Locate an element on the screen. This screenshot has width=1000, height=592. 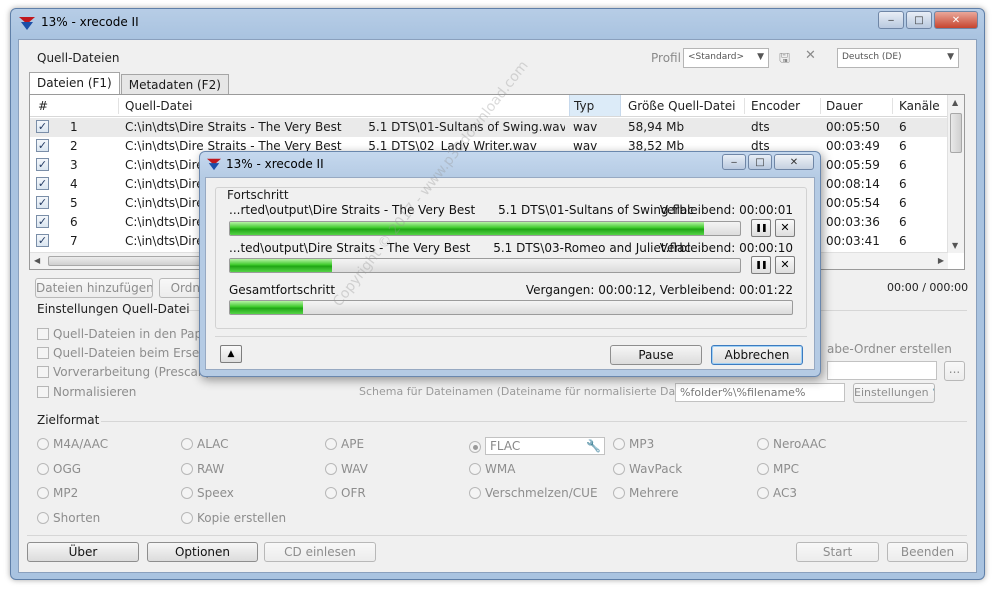
row-size: 58,94 Mb is located at coordinates (656, 127).